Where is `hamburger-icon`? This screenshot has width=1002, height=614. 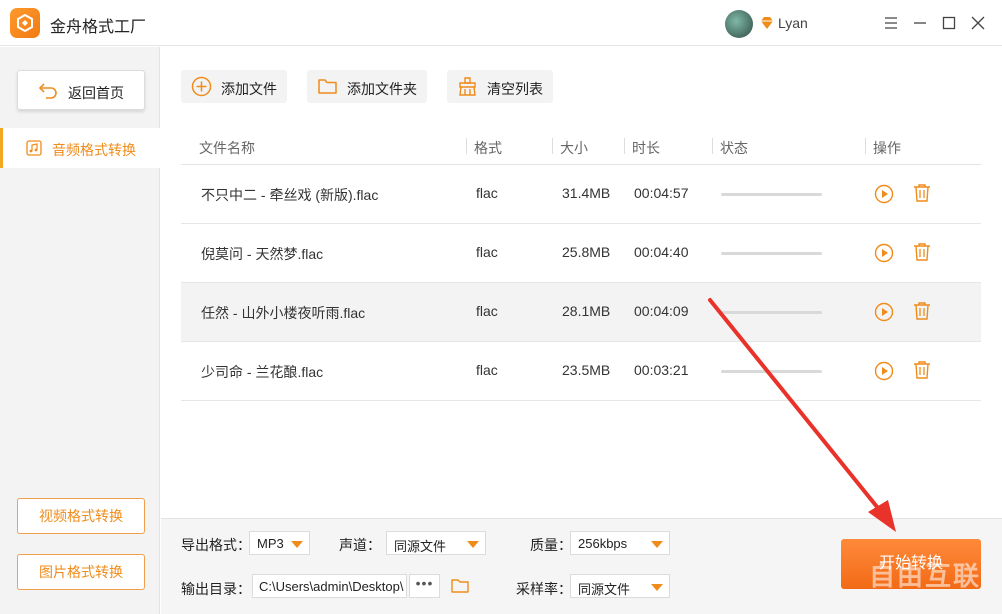
hamburger-icon is located at coordinates (891, 23).